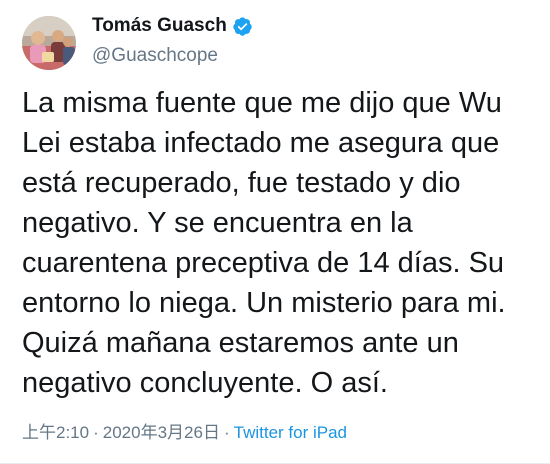 The image size is (550, 464). I want to click on avatar-photo, so click(49, 43).